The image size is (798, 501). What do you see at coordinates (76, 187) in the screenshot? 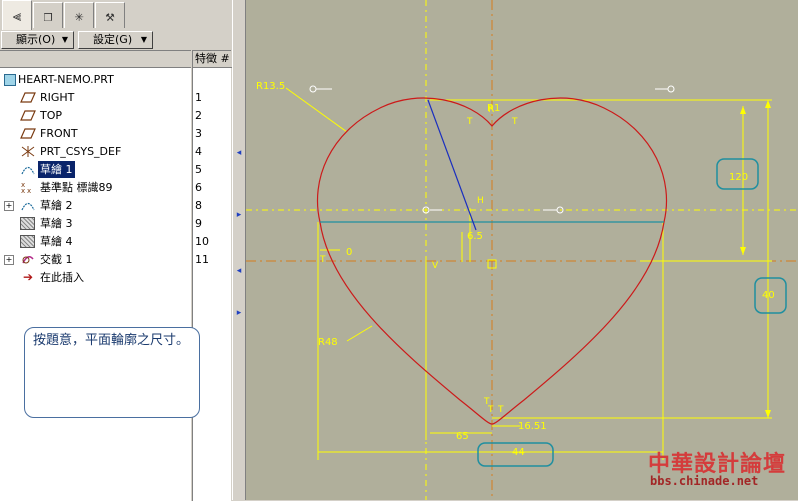
I see `tree-item-label: 基準點 標識89` at bounding box center [76, 187].